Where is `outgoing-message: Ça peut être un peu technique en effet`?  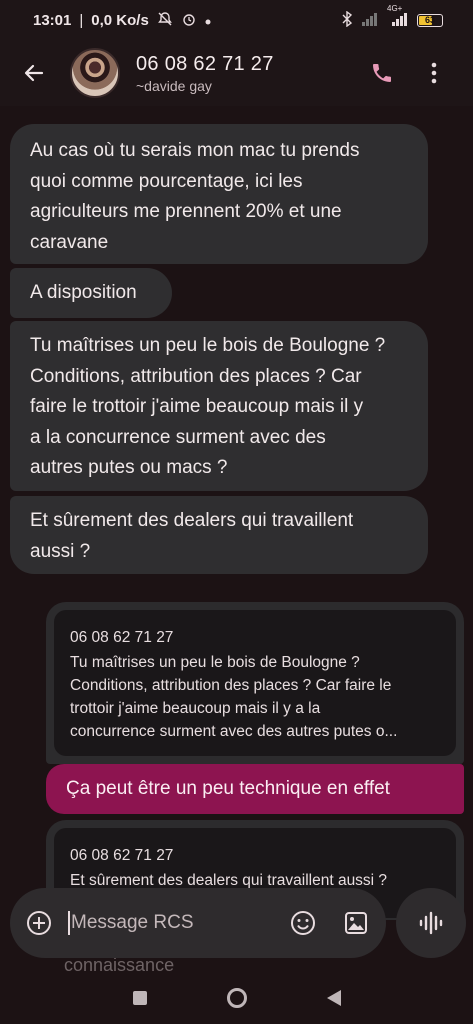
outgoing-message: Ça peut être un peu technique en effet is located at coordinates (255, 789).